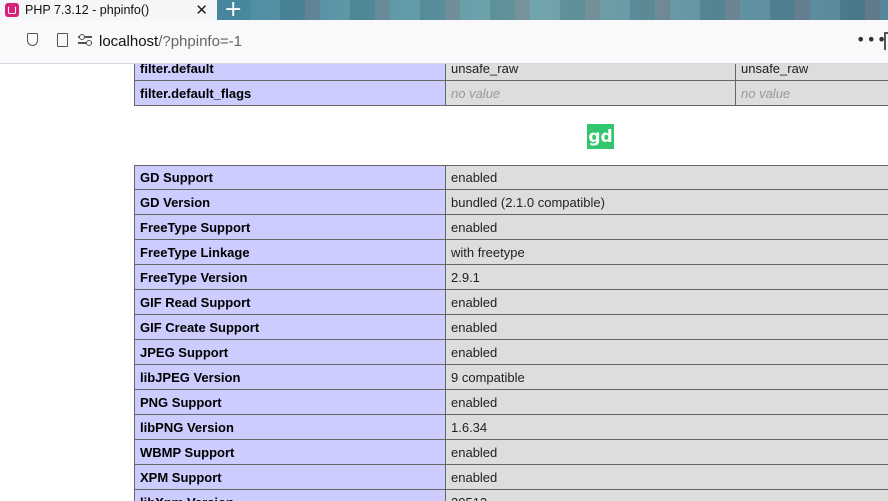  I want to click on close-tab-icon: ✕, so click(201, 10).